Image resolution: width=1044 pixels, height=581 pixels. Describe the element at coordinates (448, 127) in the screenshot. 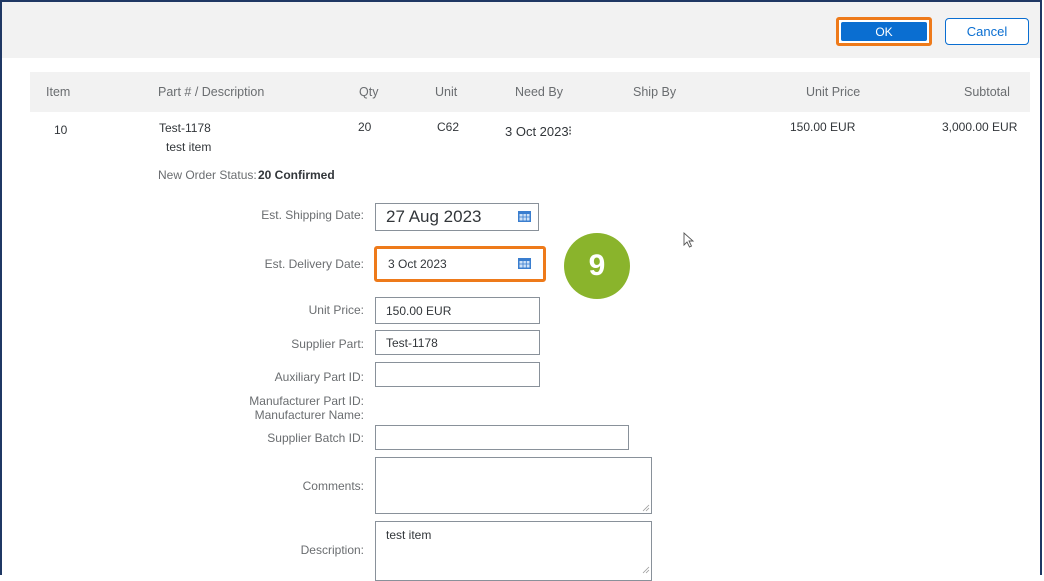

I see `cell-unit: C62` at that location.